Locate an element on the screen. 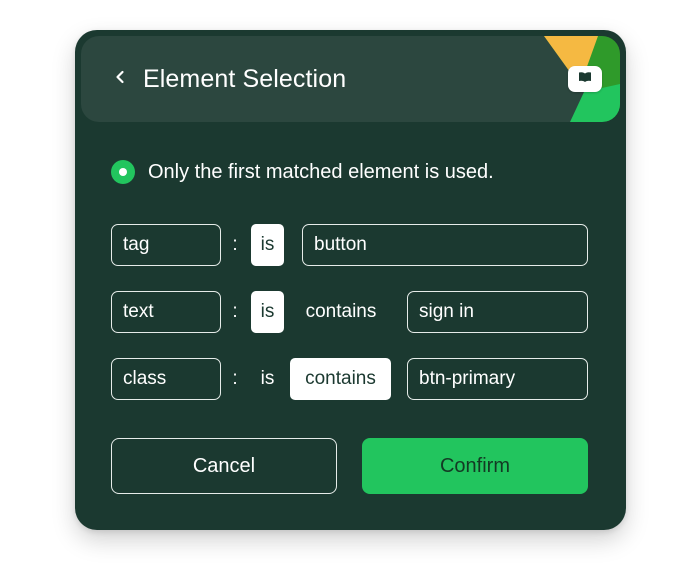  notice-text: Only the first matched element is used. is located at coordinates (321, 172).